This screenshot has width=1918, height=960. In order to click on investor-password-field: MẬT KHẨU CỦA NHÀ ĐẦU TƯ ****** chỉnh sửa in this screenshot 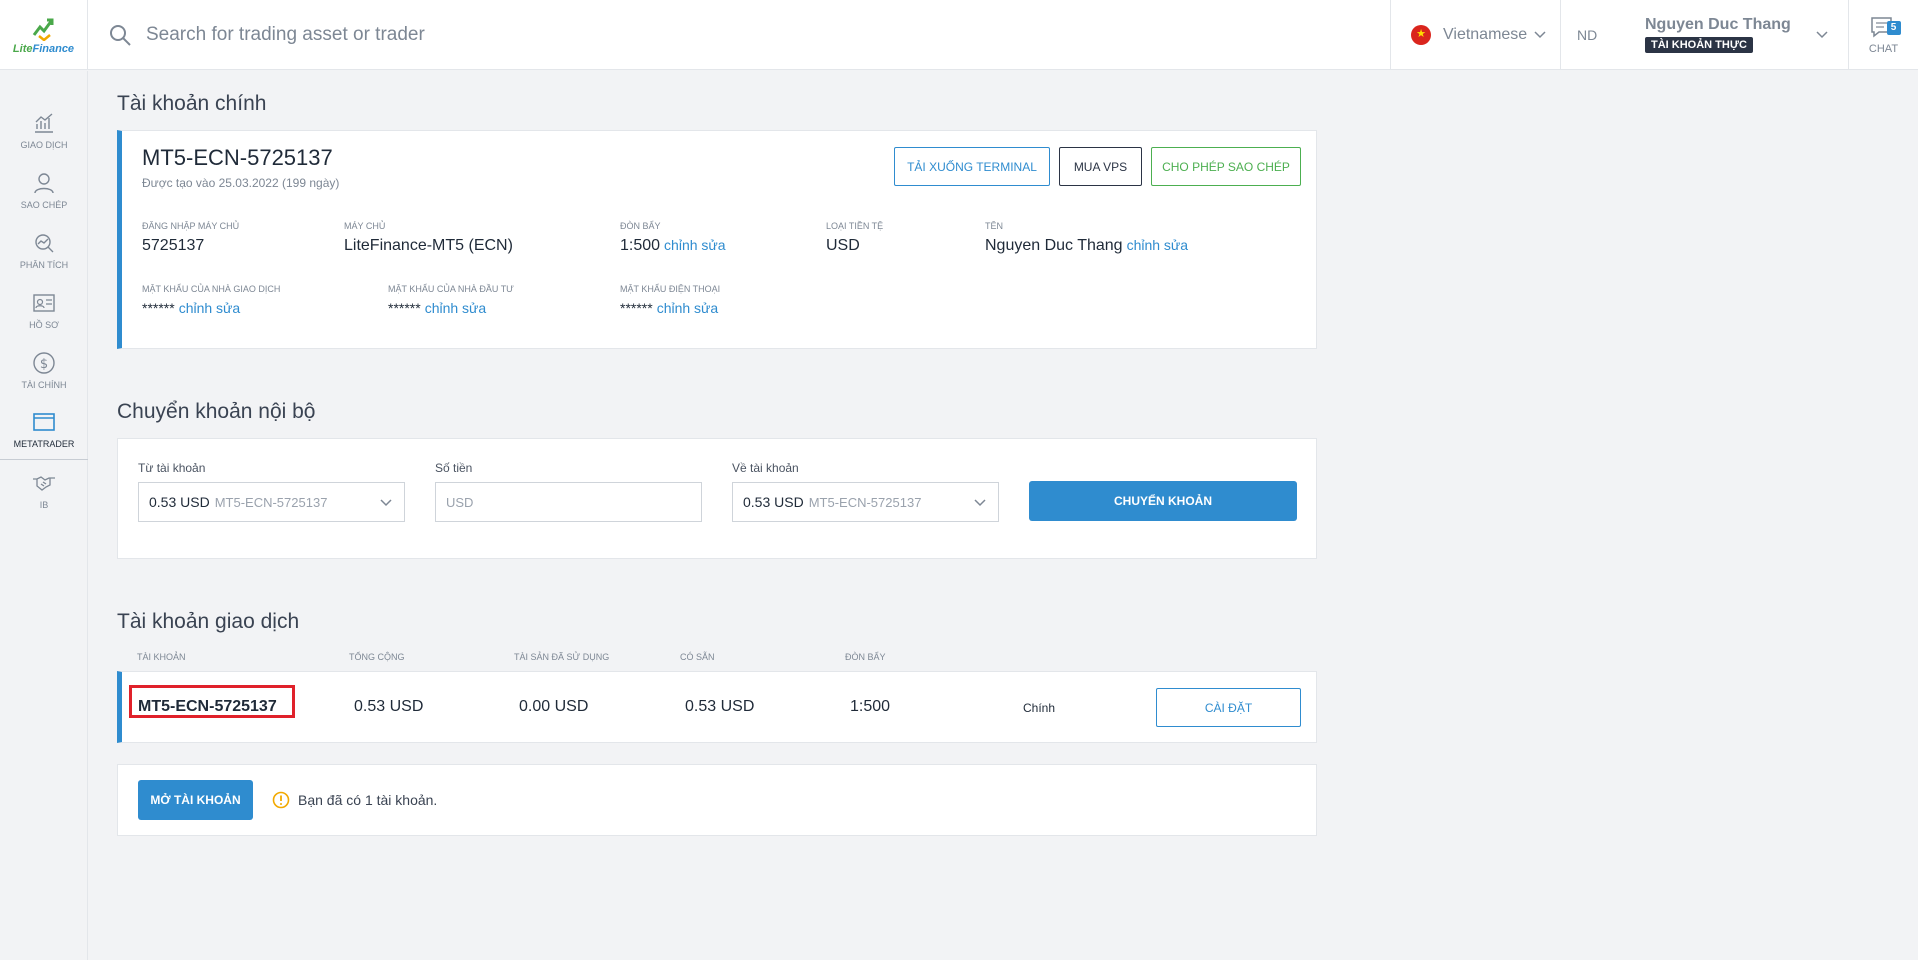, I will do `click(451, 300)`.